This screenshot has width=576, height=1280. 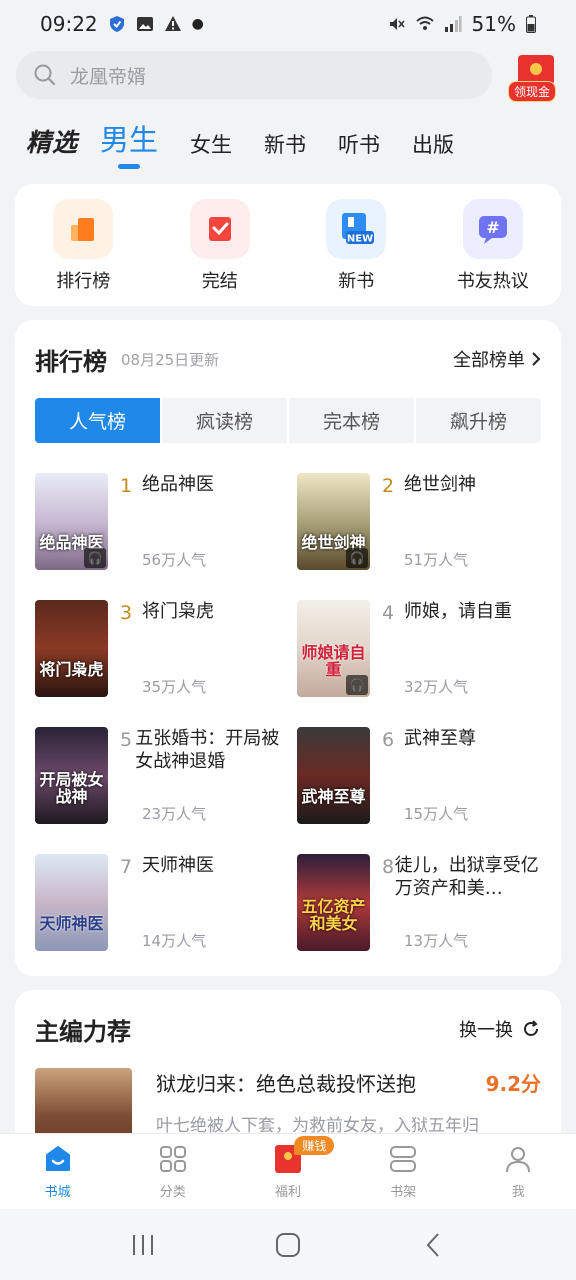 I want to click on book-cover: 开局被女战神, so click(x=71, y=775).